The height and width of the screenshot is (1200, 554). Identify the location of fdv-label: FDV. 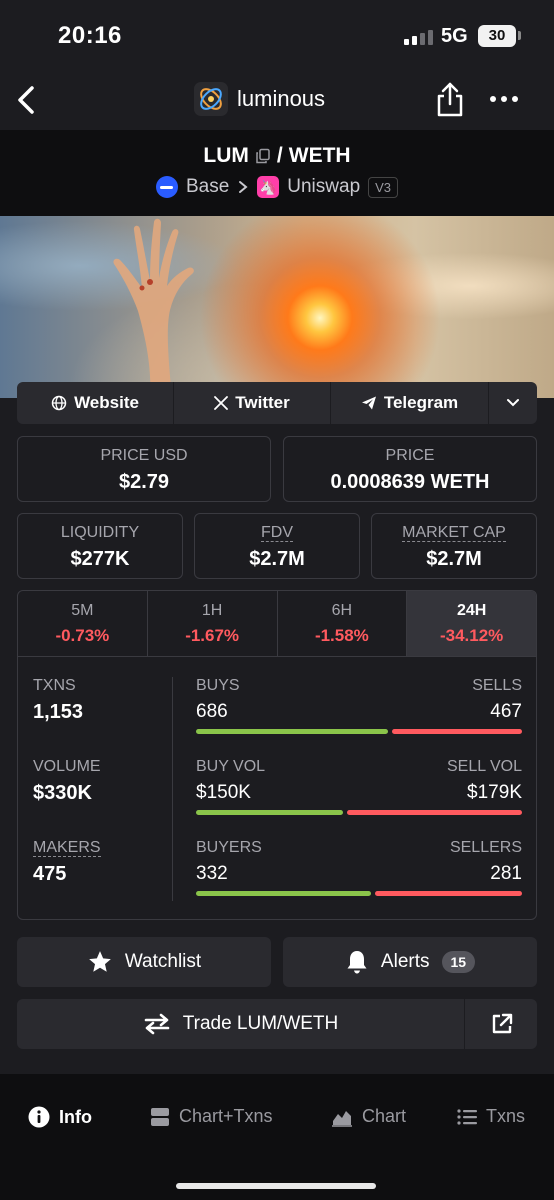
(277, 533).